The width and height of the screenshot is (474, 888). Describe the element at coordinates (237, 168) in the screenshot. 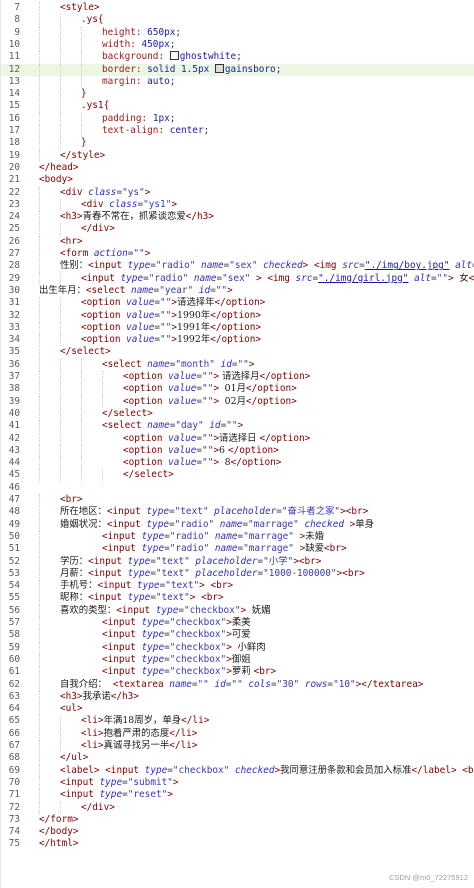

I see `code-line: 20 </head>` at that location.